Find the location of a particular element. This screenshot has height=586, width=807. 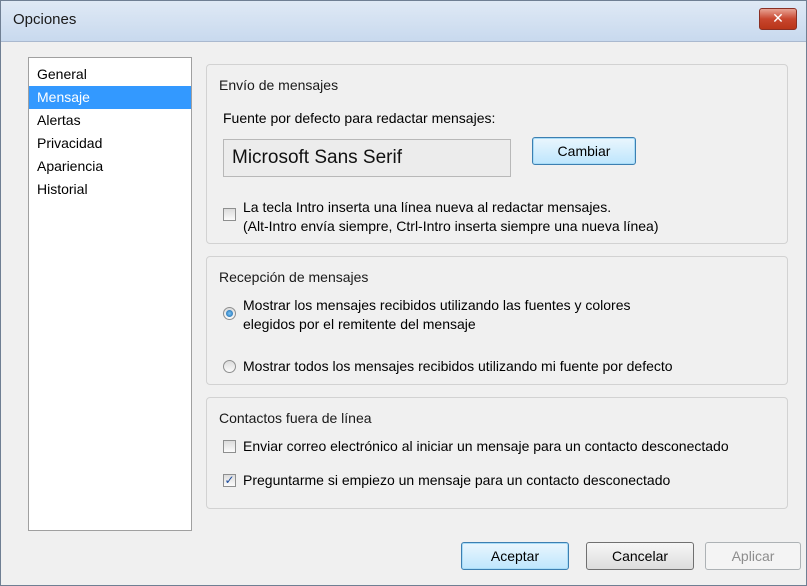

receiving-group-title: Recepción de mensajes is located at coordinates (294, 277).